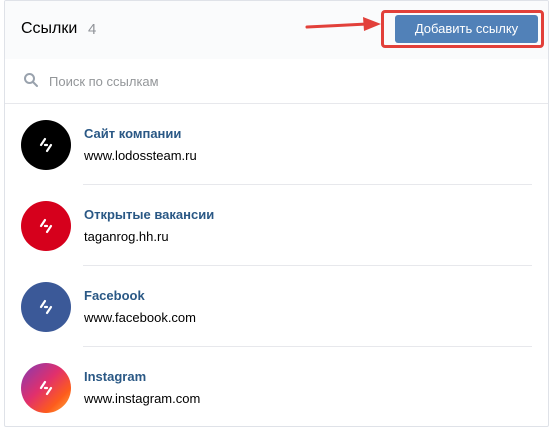 Image resolution: width=554 pixels, height=428 pixels. I want to click on link-title: Открытые вакансии, so click(149, 214).